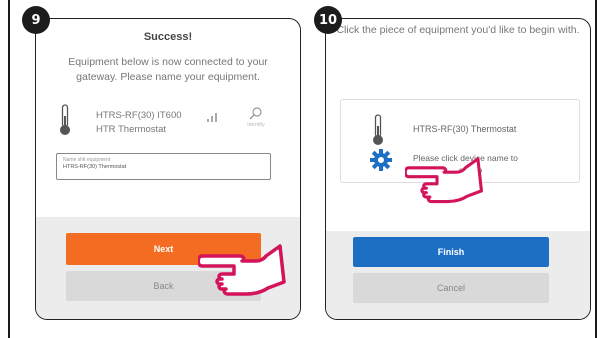 This screenshot has height=338, width=605. Describe the element at coordinates (464, 129) in the screenshot. I see `device-name: HTRS-RF(30) Thermostat` at that location.